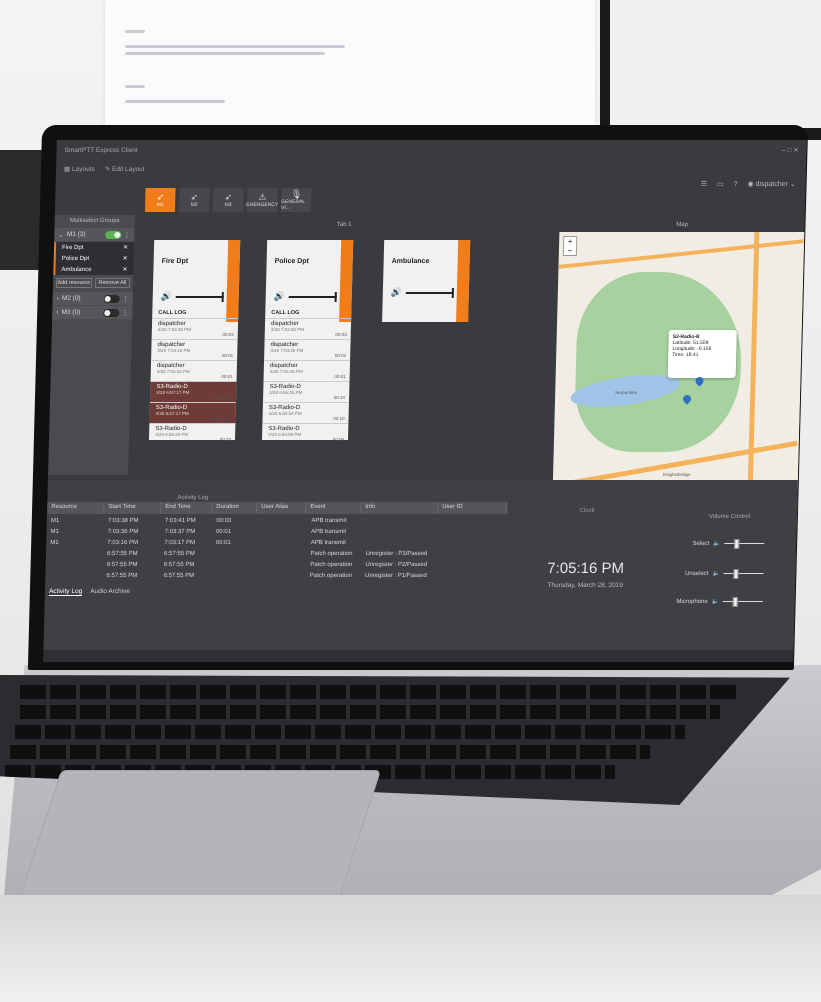 The image size is (821, 1002). Describe the element at coordinates (94, 221) in the screenshot. I see `panel-title: Multiselect Groups` at that location.